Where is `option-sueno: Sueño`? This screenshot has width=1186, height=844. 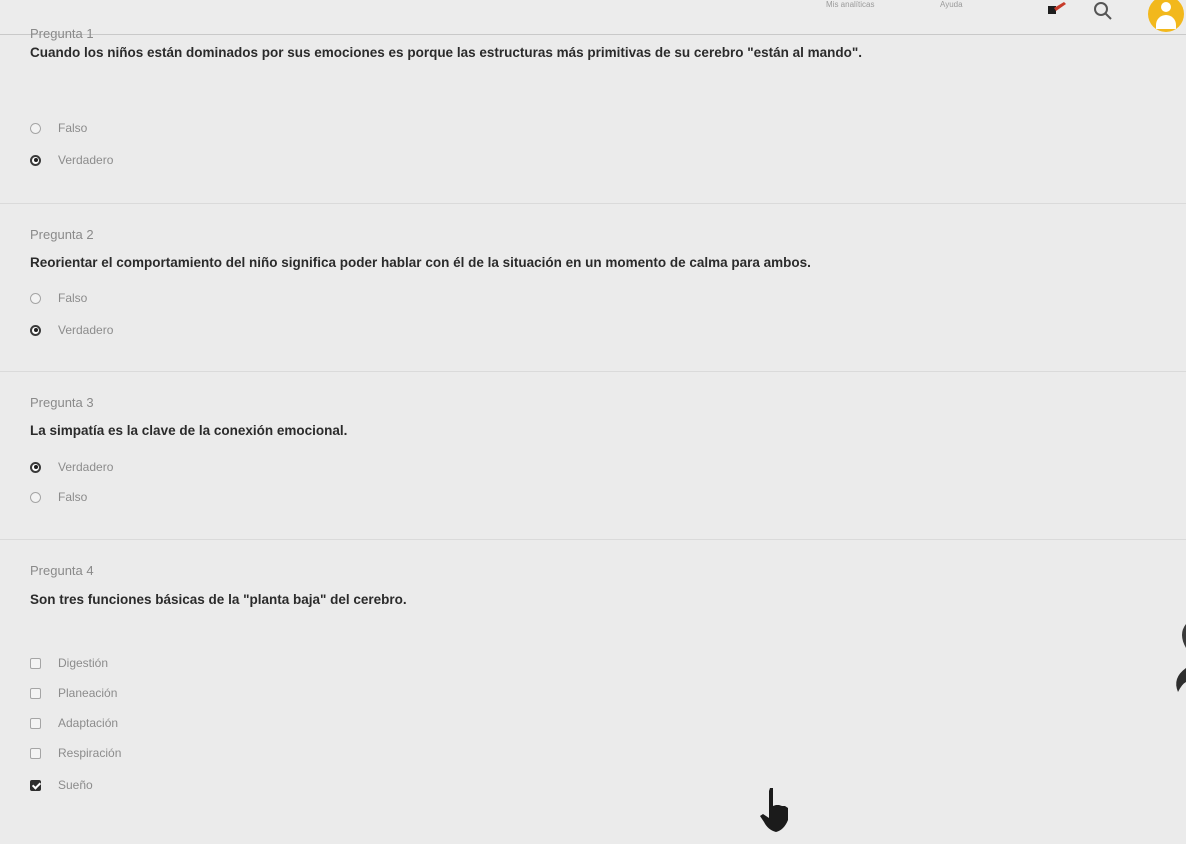
option-sueno: Sueño is located at coordinates (61, 785).